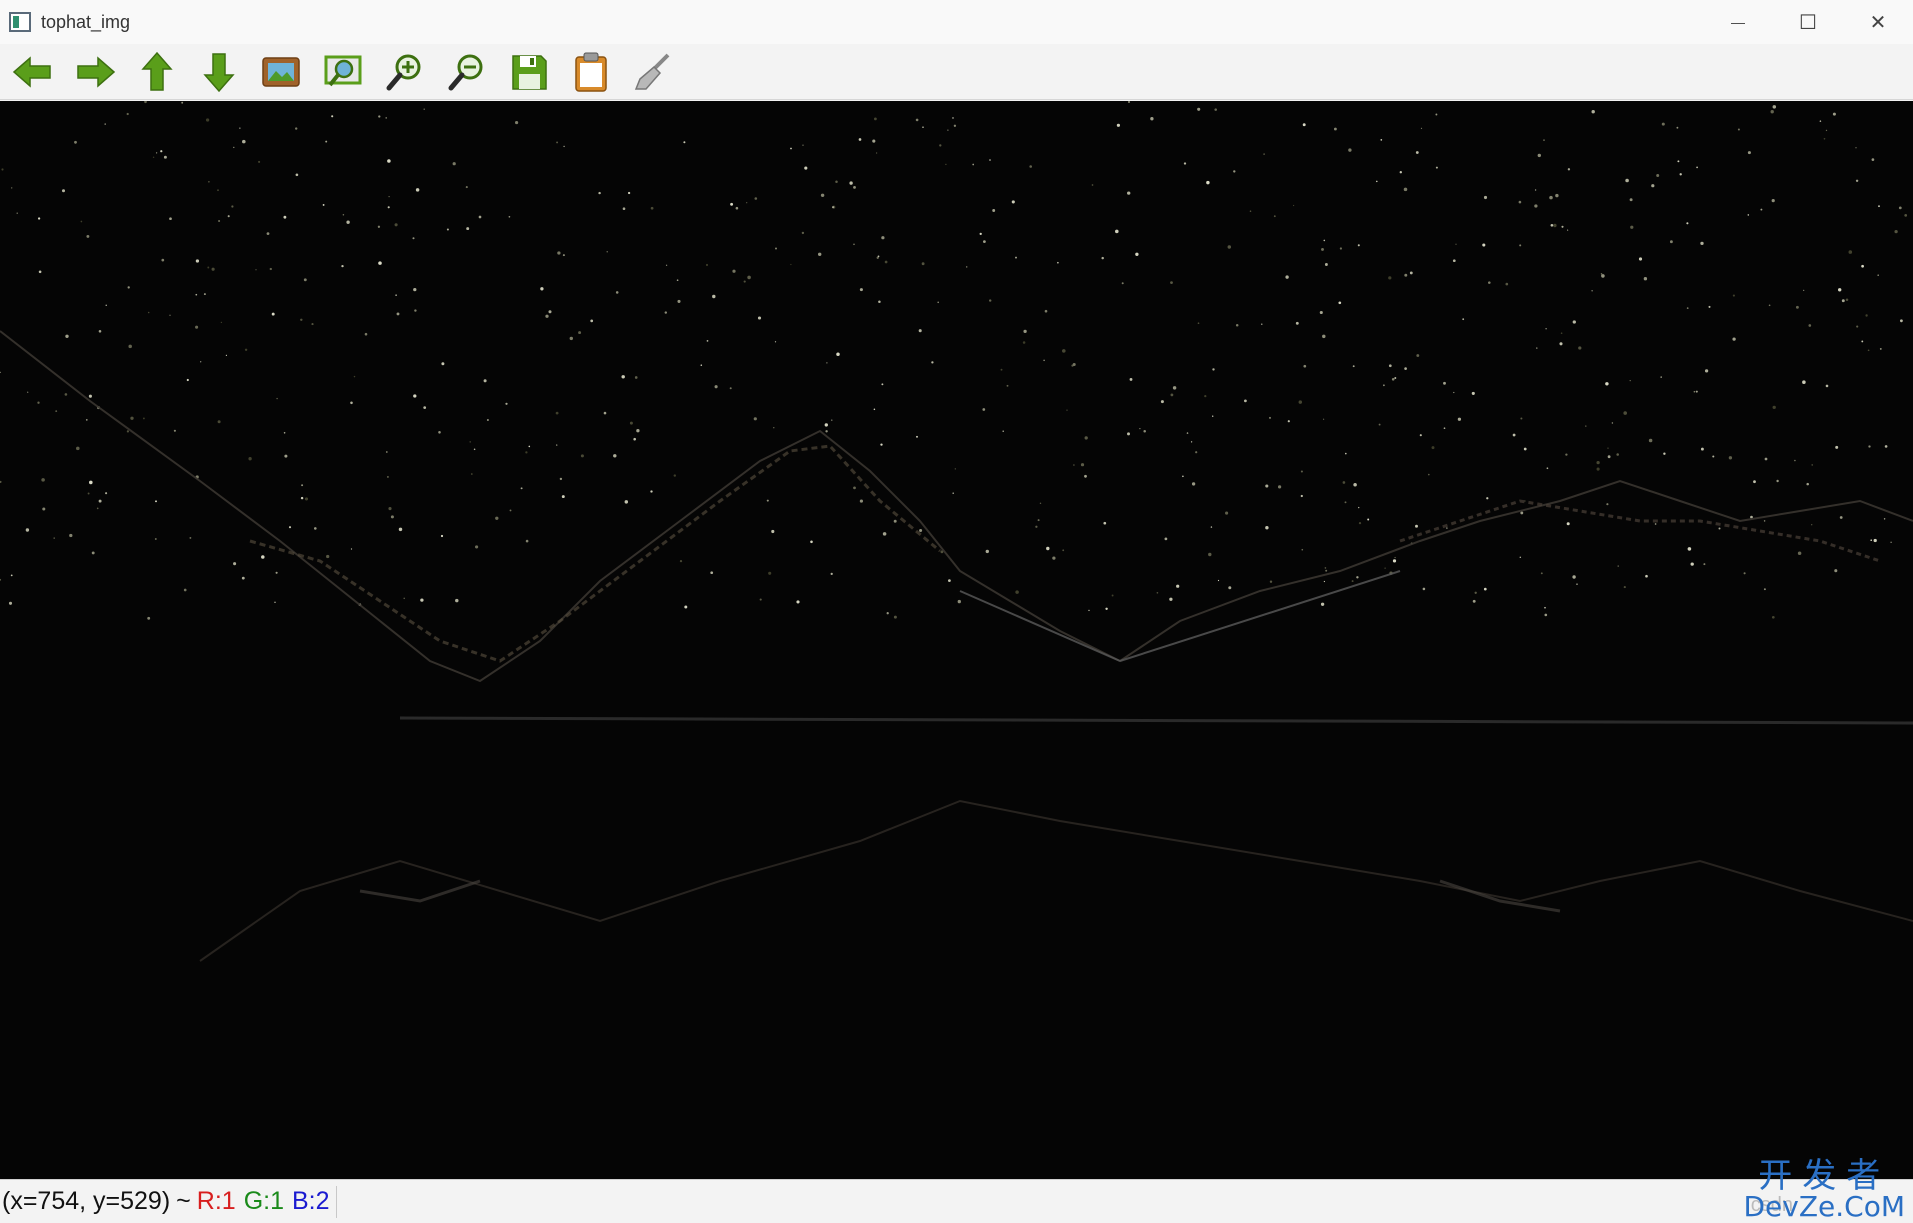  Describe the element at coordinates (529, 72) in the screenshot. I see `save-button` at that location.